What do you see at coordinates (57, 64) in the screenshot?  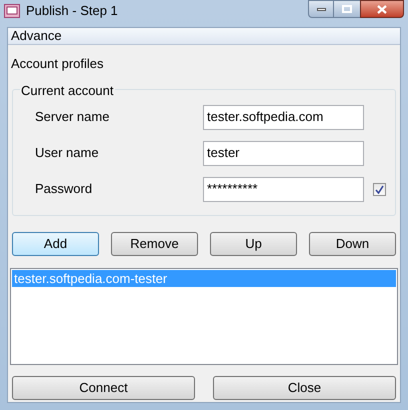 I see `section-label: Account profiles` at bounding box center [57, 64].